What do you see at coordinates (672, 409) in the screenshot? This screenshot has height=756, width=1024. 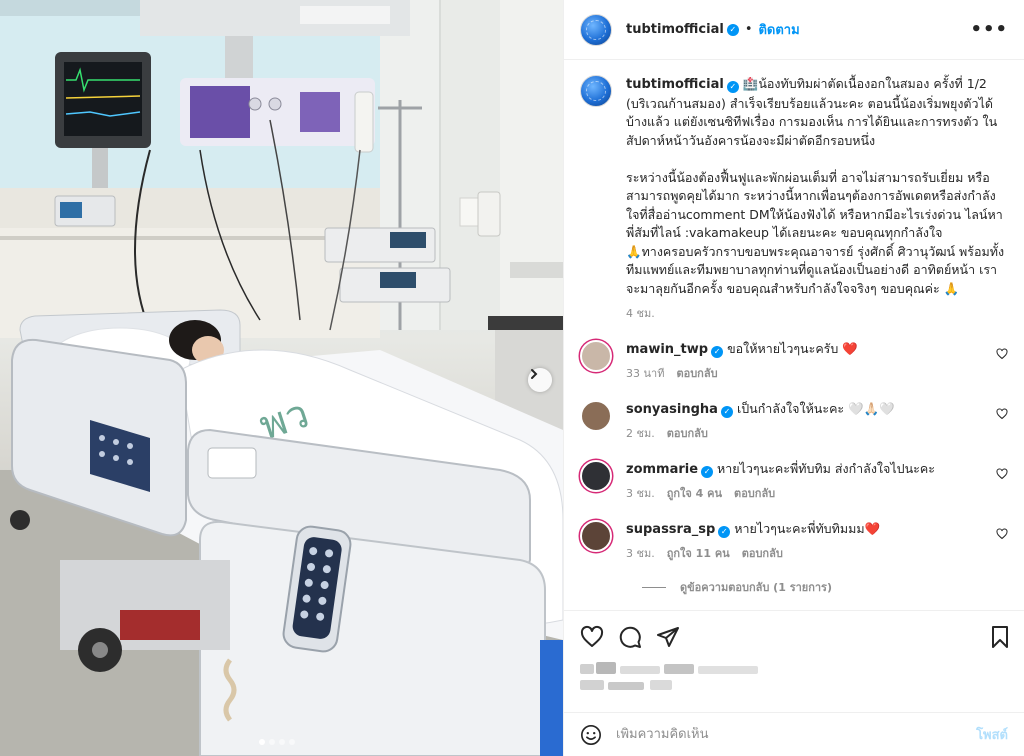 I see `commenter-username: sonyasingha` at bounding box center [672, 409].